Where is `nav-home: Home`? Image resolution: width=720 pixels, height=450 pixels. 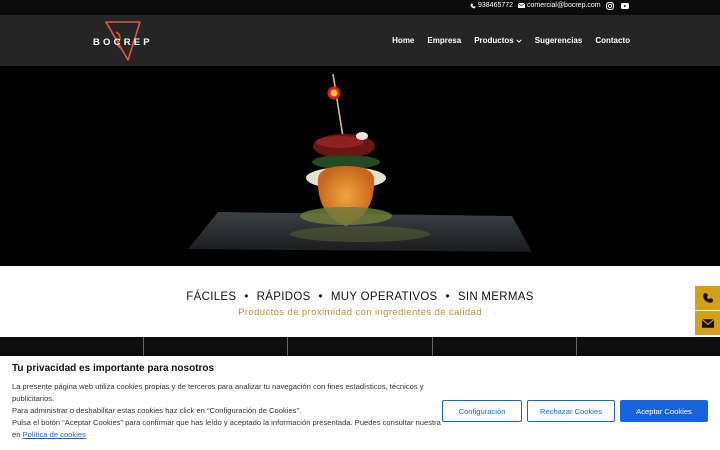 nav-home: Home is located at coordinates (403, 40).